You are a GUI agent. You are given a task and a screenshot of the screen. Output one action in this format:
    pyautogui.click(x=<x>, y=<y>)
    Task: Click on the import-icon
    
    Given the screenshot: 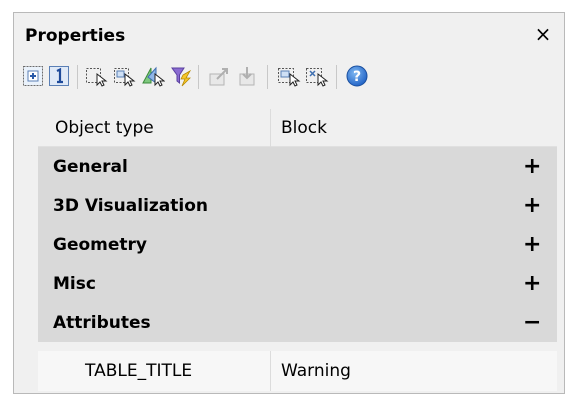 What is the action you would take?
    pyautogui.click(x=248, y=76)
    